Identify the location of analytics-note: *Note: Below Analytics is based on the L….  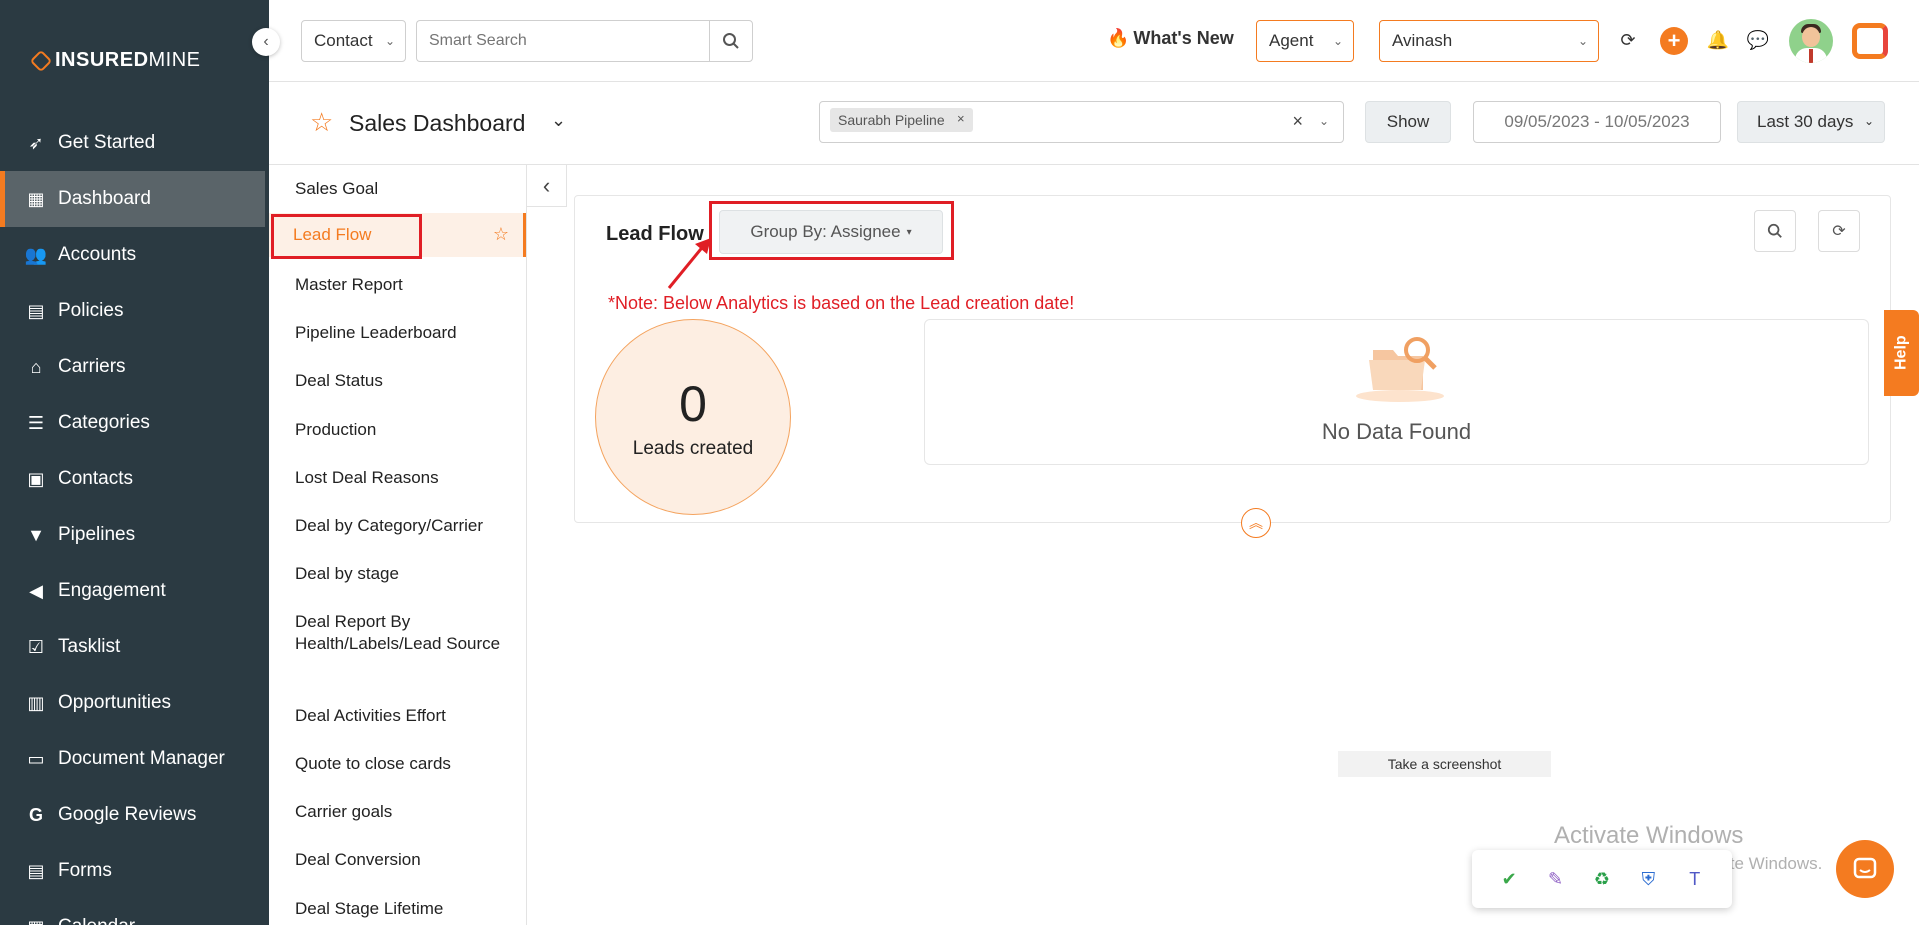
(841, 303).